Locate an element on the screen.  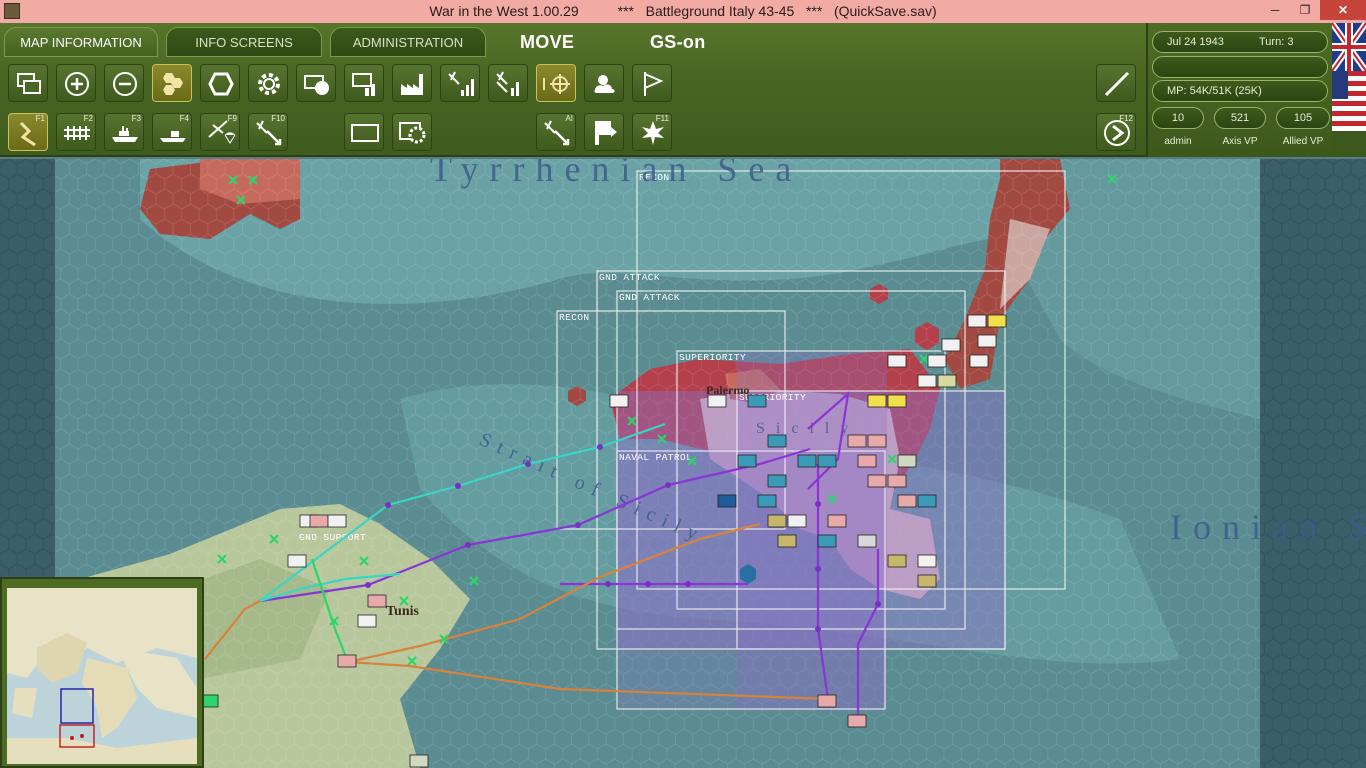
minimap-canvas is located at coordinates (102, 676).